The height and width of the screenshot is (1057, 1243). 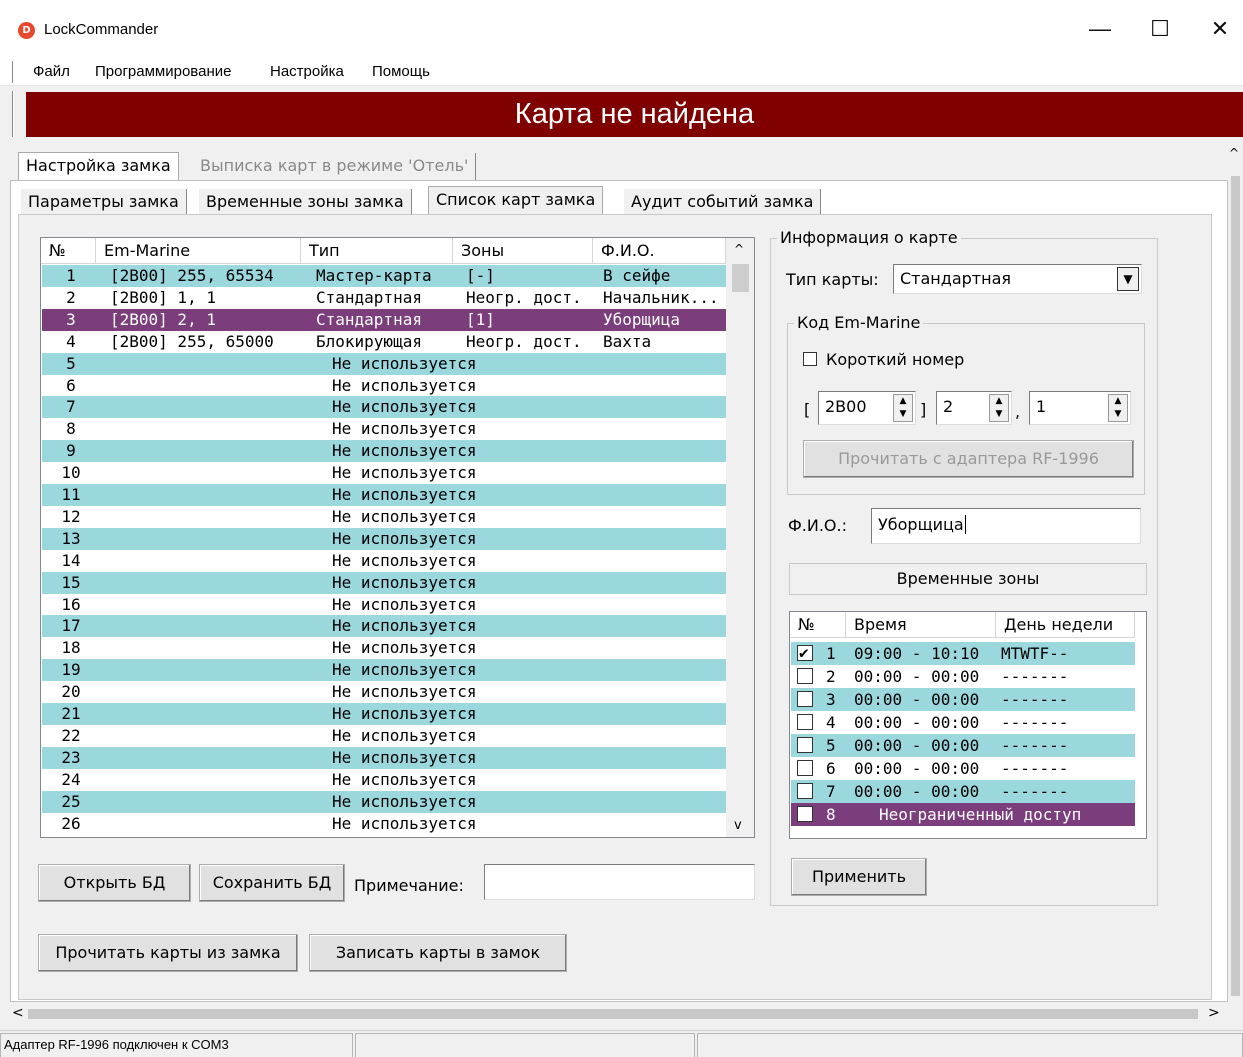 What do you see at coordinates (384, 670) in the screenshot?
I see `card-row: 19 Не используется` at bounding box center [384, 670].